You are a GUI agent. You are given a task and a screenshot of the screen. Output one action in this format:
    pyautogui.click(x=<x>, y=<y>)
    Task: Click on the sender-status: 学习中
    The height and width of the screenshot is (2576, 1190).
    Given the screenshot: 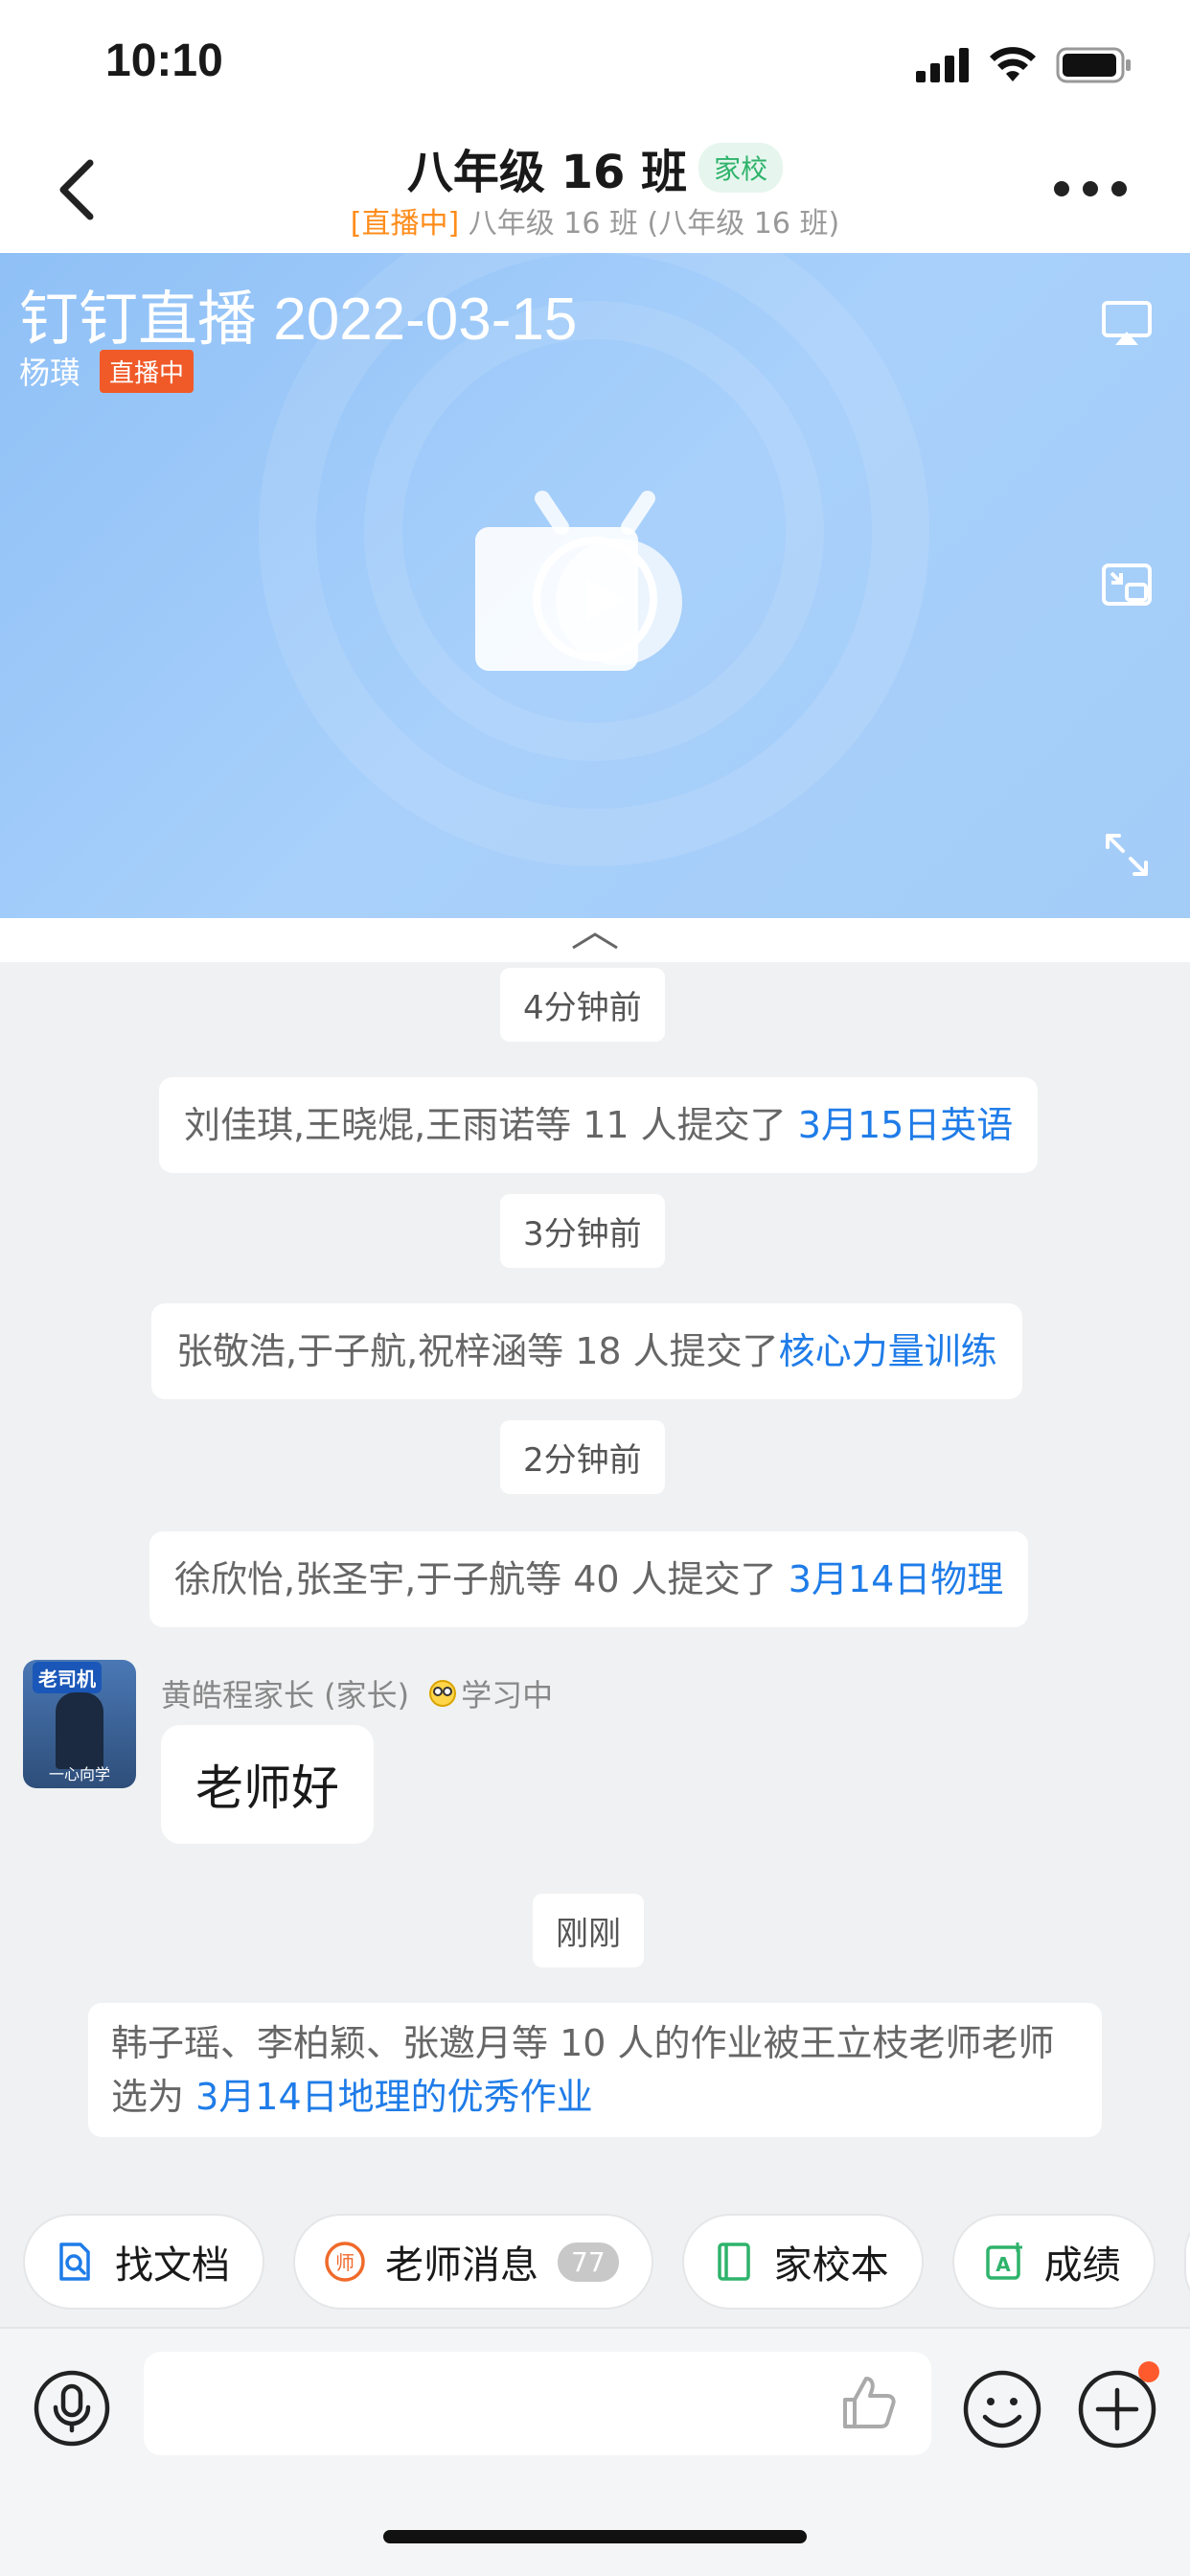 What is the action you would take?
    pyautogui.click(x=491, y=1693)
    